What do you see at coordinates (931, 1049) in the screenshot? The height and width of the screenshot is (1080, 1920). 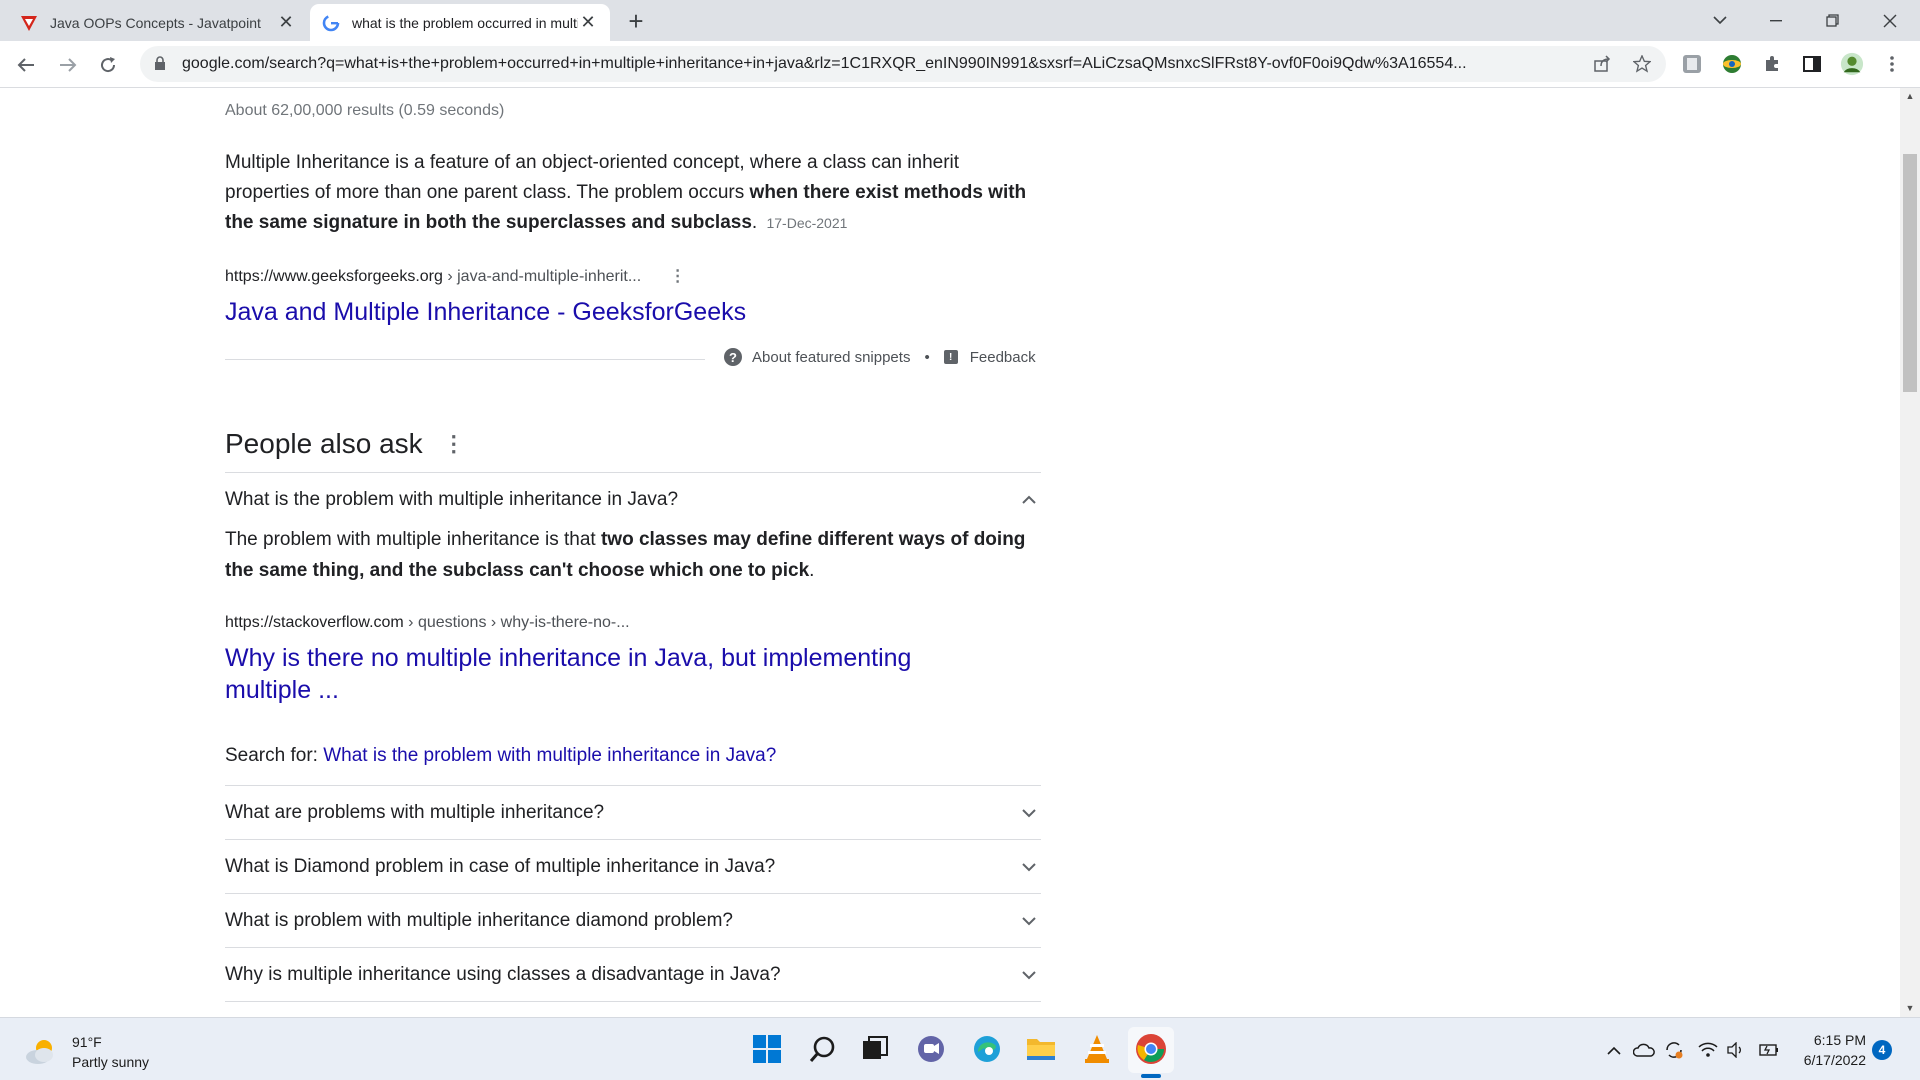 I see `teams-chat-icon` at bounding box center [931, 1049].